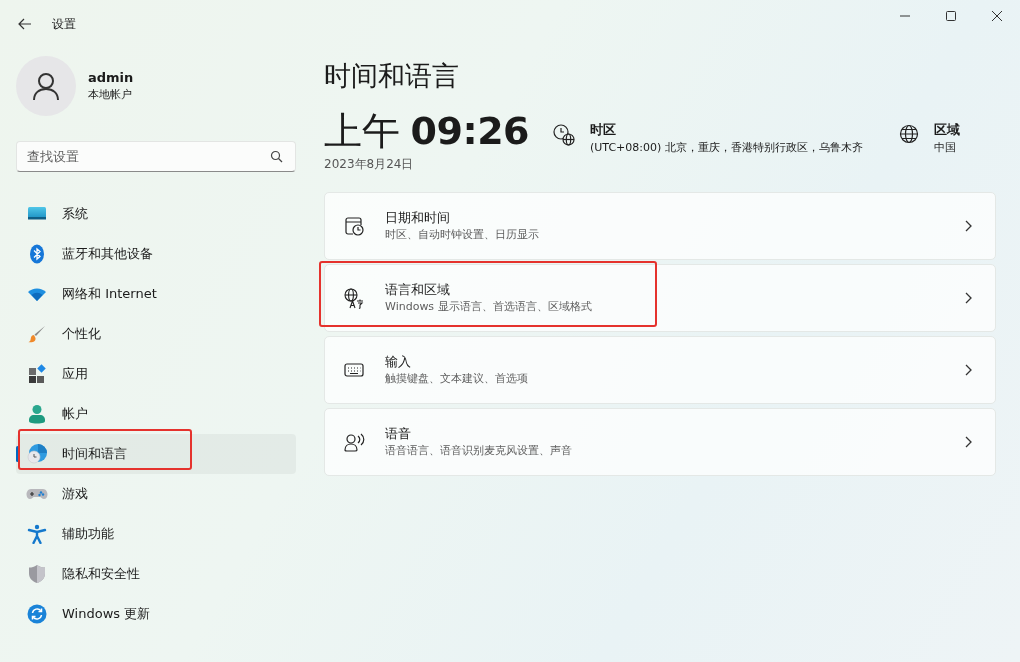  I want to click on person-icon, so click(37, 414).